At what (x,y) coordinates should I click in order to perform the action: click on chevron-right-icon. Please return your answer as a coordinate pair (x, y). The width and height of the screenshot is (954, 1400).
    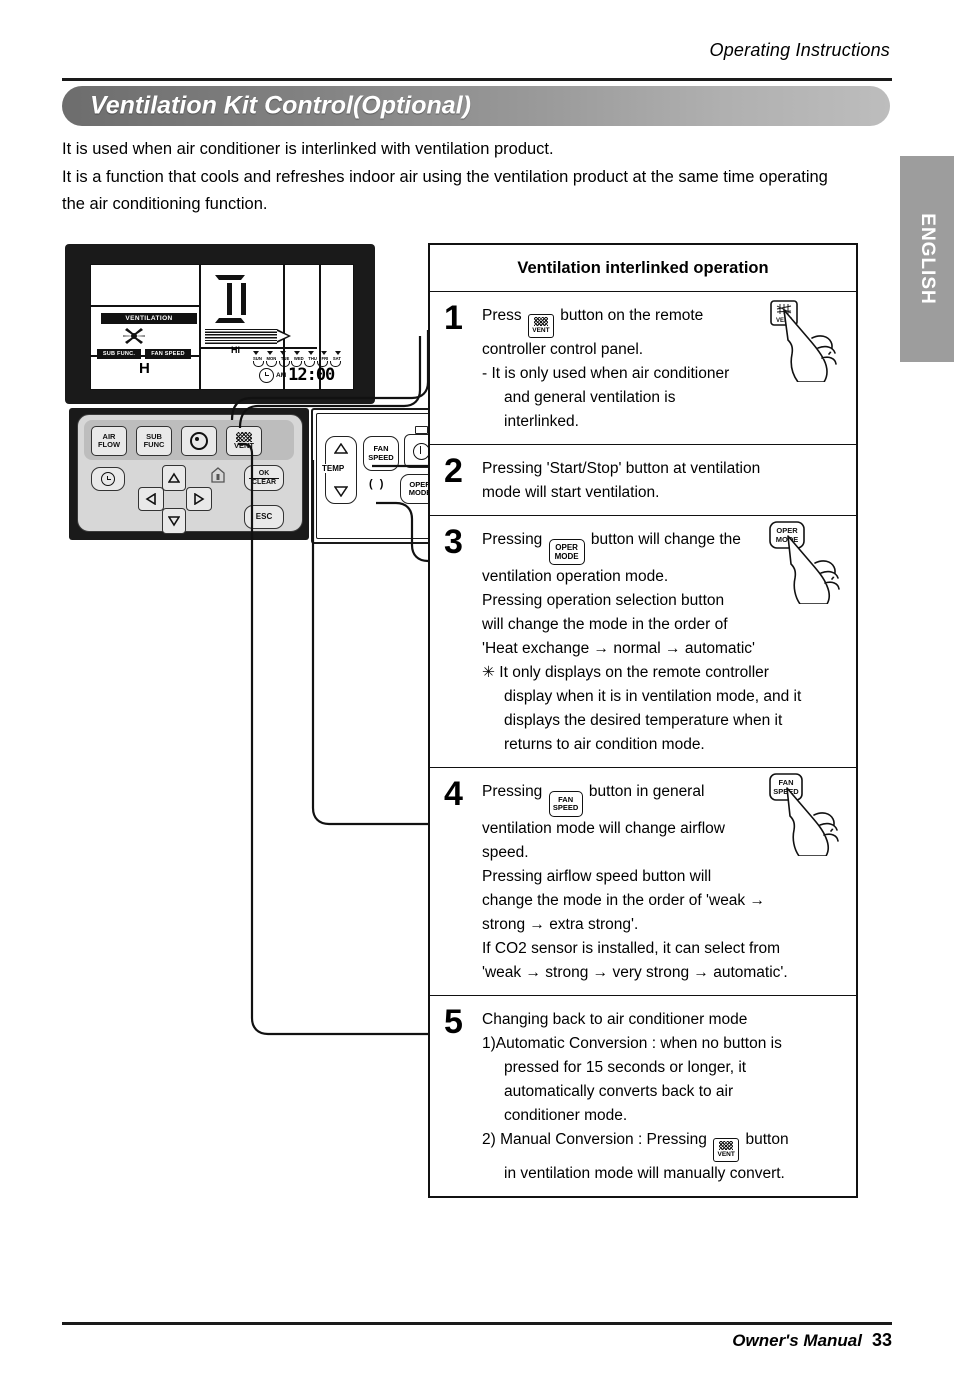
    Looking at the image, I should click on (199, 499).